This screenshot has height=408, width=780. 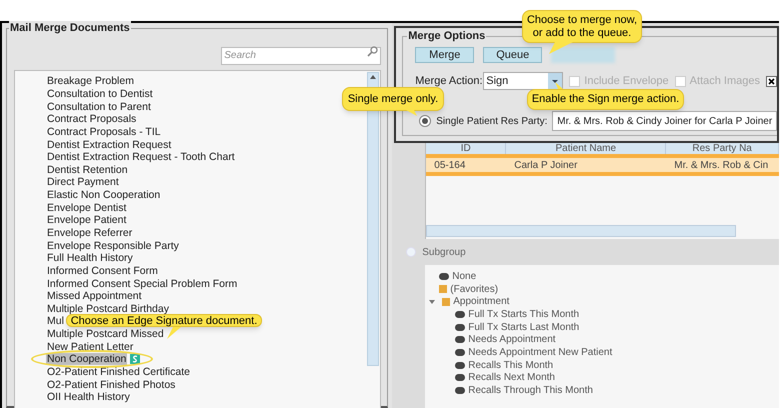 What do you see at coordinates (602, 165) in the screenshot?
I see `table-row: 05-164 Carla P Joiner Mr. & Mrs. Rob & Cin` at bounding box center [602, 165].